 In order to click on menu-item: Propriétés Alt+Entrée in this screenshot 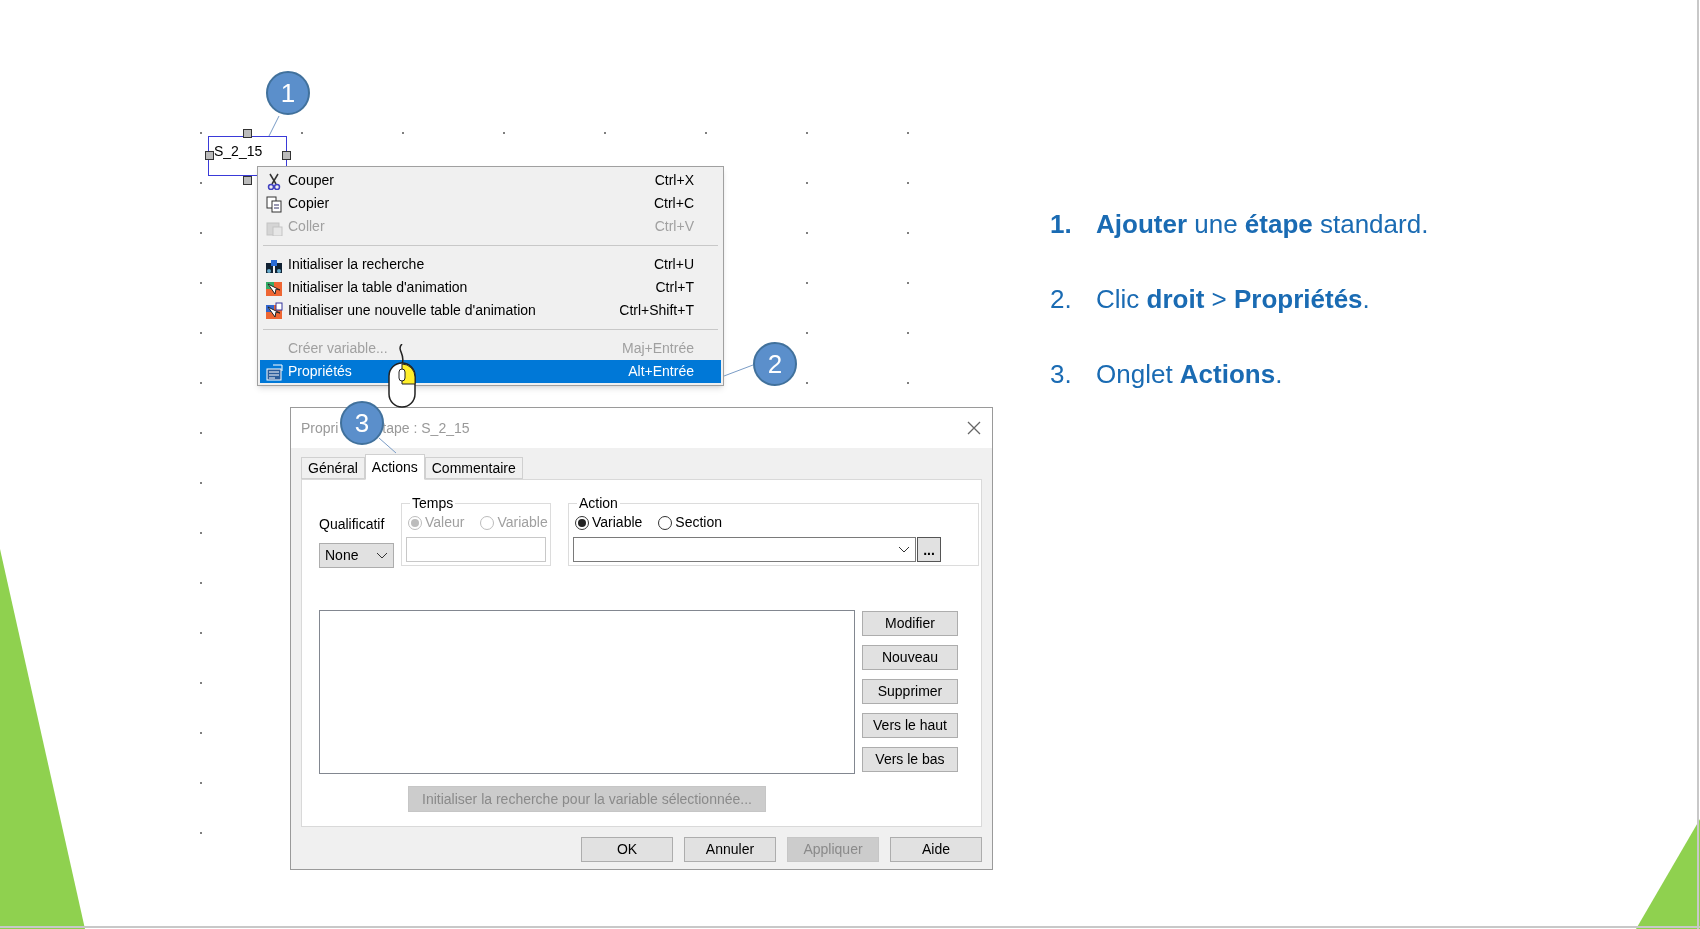, I will do `click(490, 371)`.